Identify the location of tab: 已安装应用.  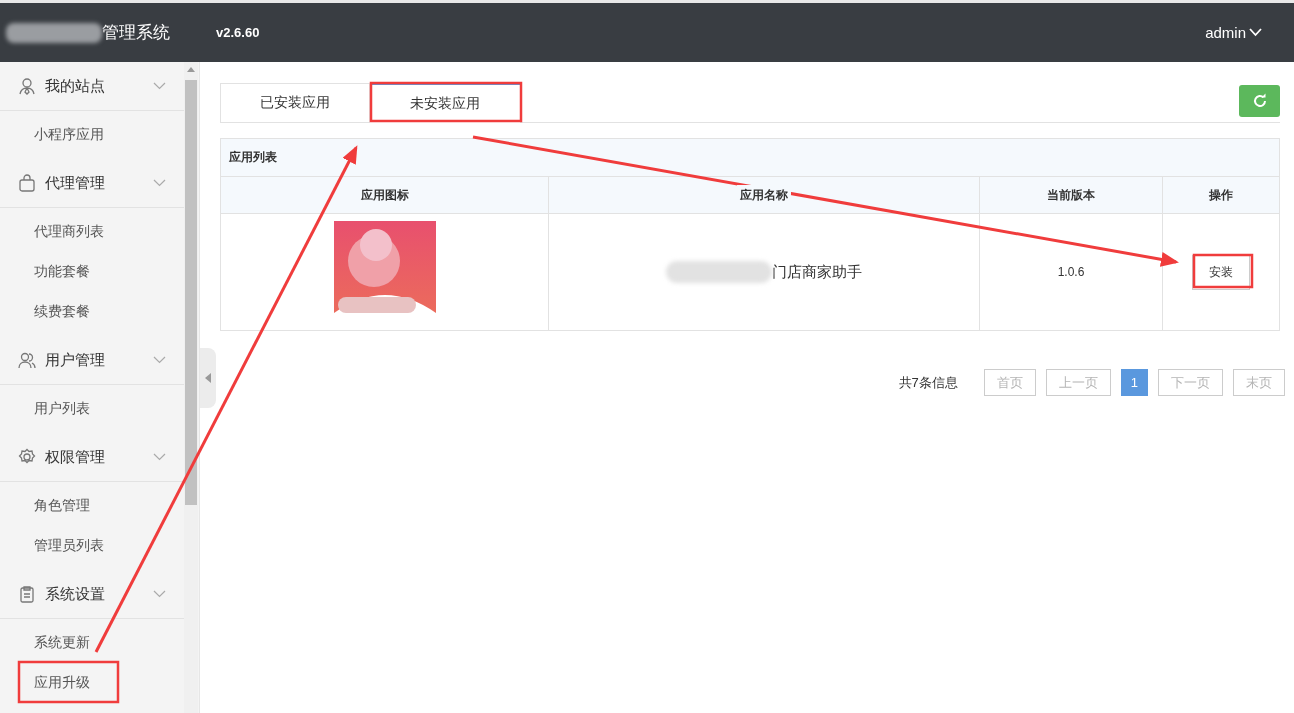
(295, 102).